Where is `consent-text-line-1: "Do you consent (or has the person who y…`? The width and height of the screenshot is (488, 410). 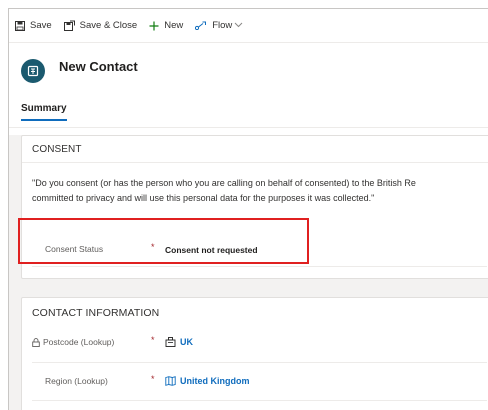 consent-text-line-1: "Do you consent (or has the person who y… is located at coordinates (224, 183).